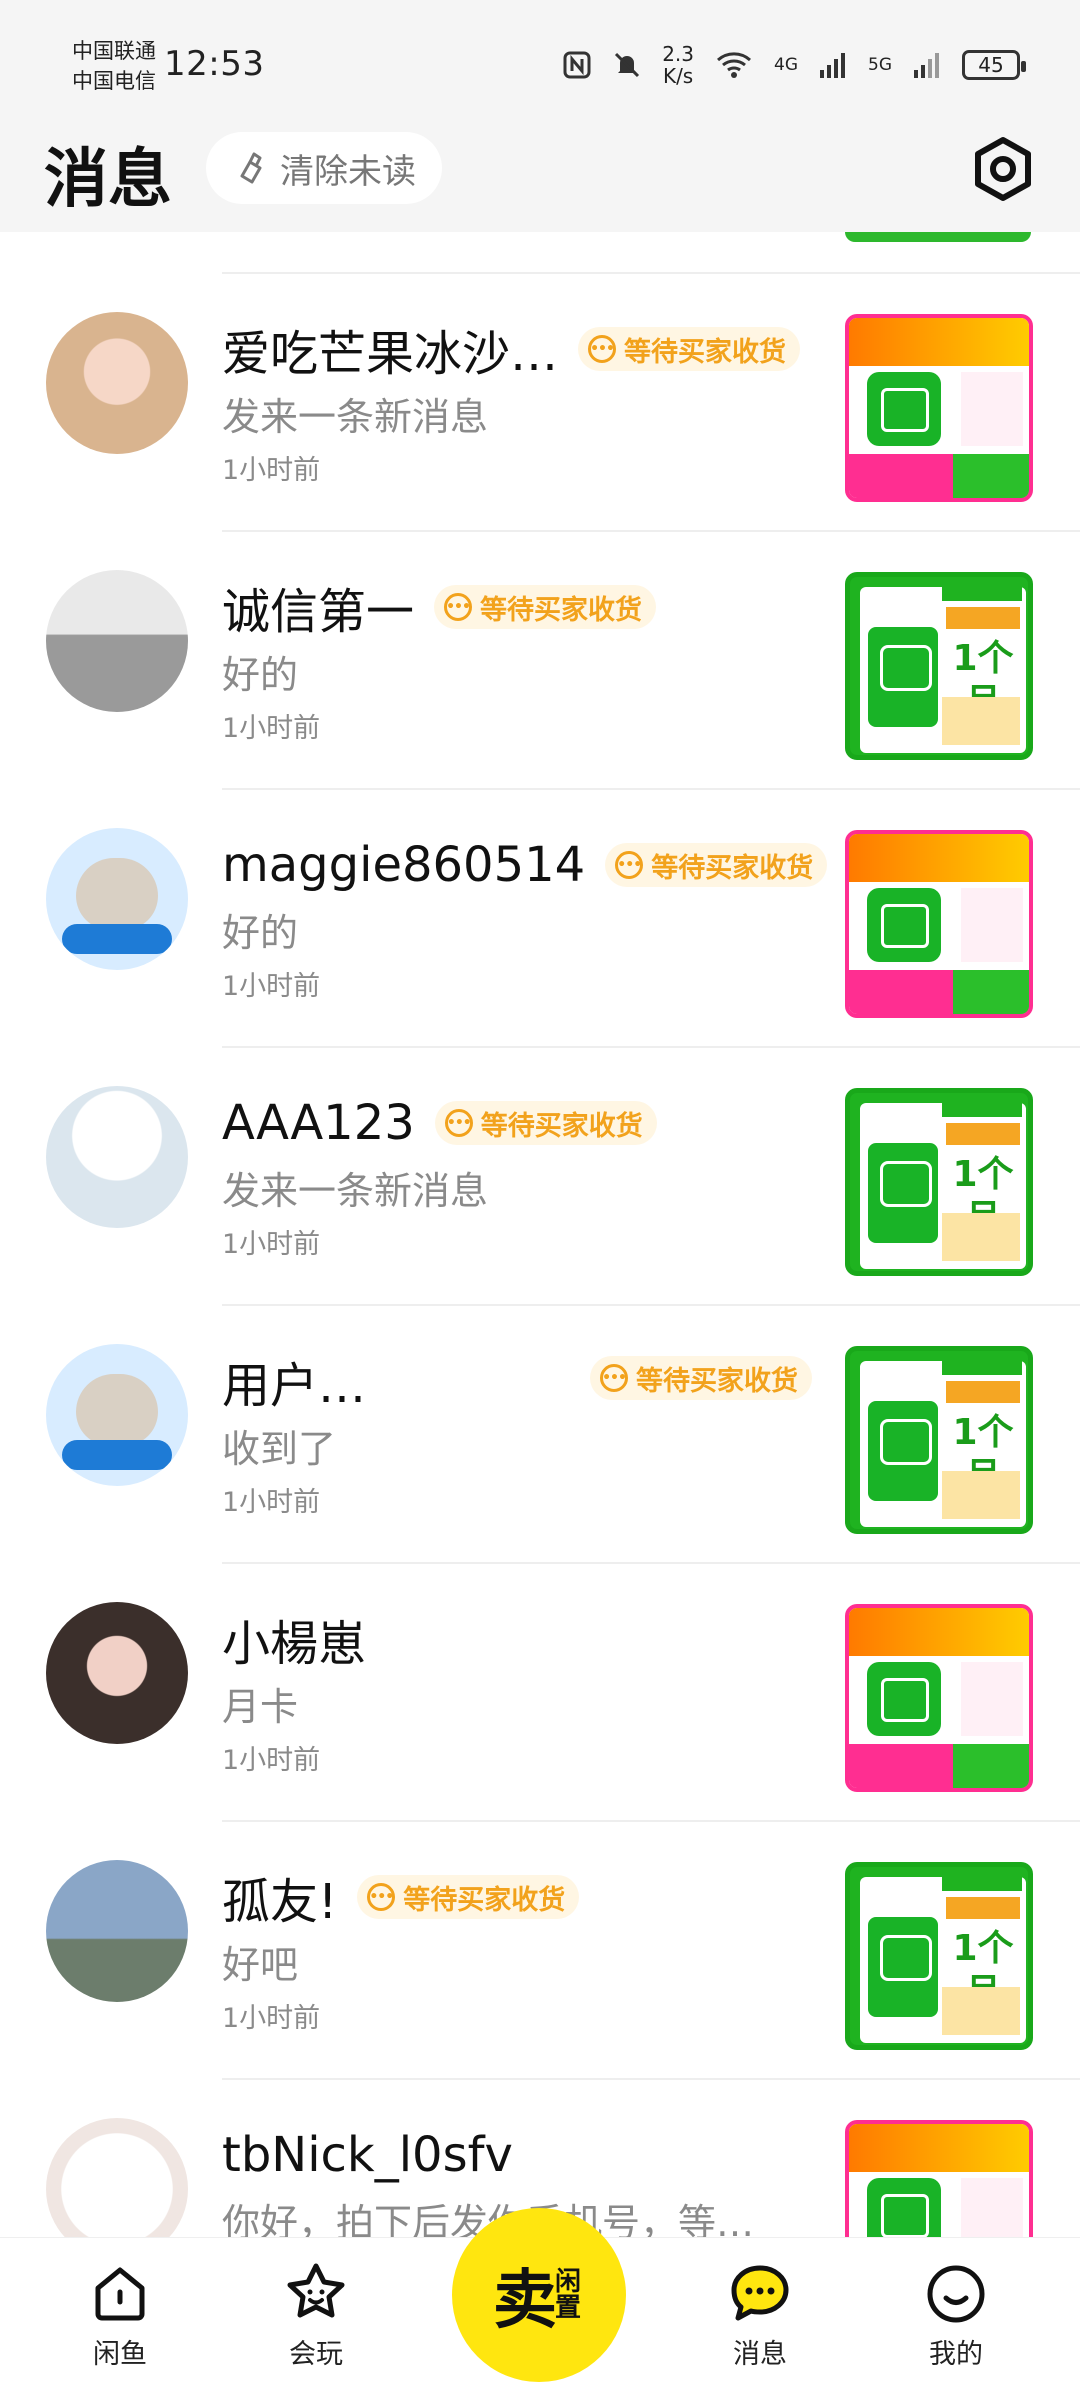  I want to click on battery-icon: 45, so click(994, 65).